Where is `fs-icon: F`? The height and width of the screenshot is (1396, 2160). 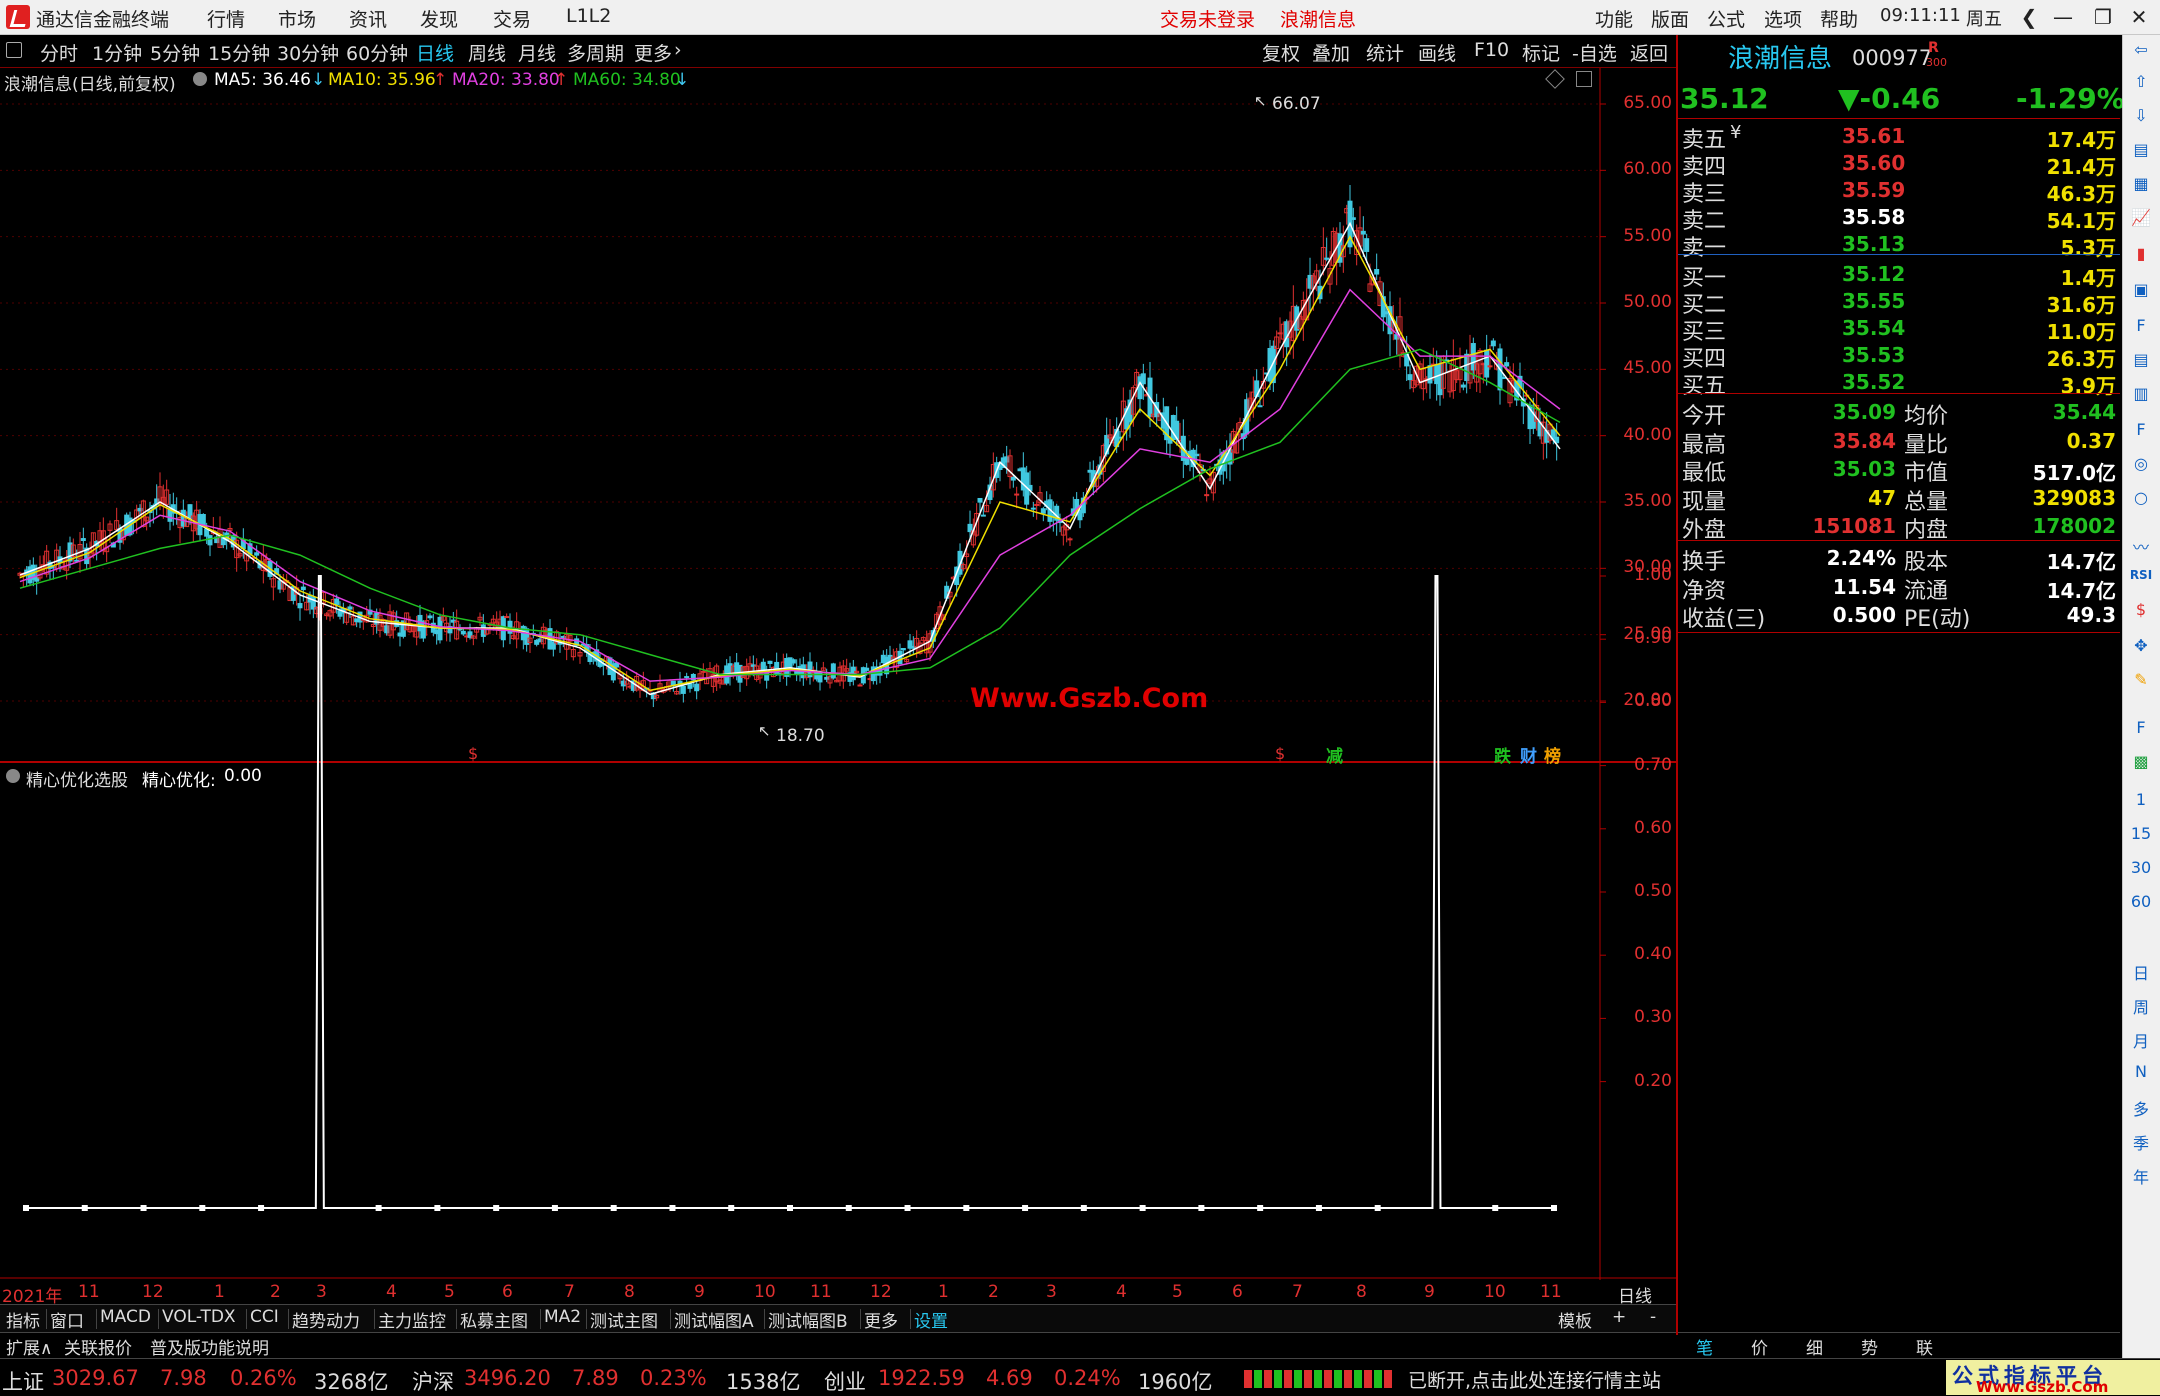
fs-icon: F is located at coordinates (2141, 731).